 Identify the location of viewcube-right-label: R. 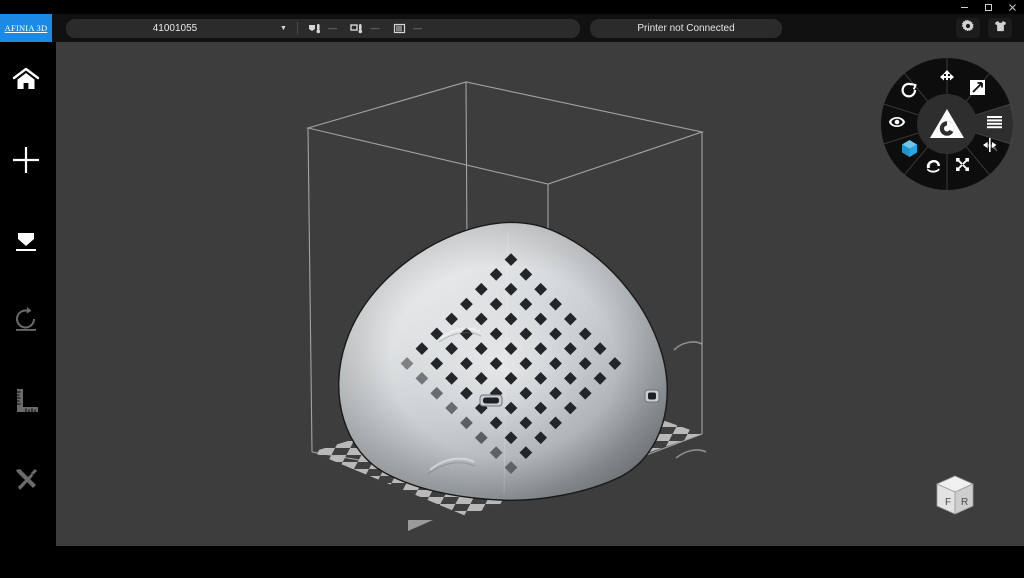
(964, 502).